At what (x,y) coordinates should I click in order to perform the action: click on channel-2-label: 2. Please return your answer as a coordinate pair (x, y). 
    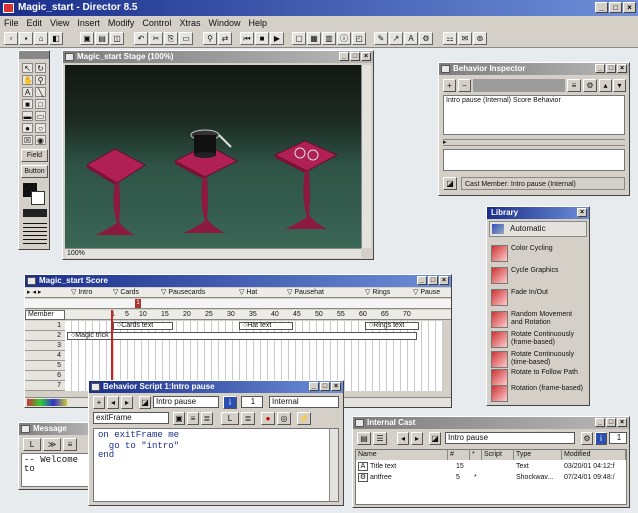
    Looking at the image, I should click on (45, 336).